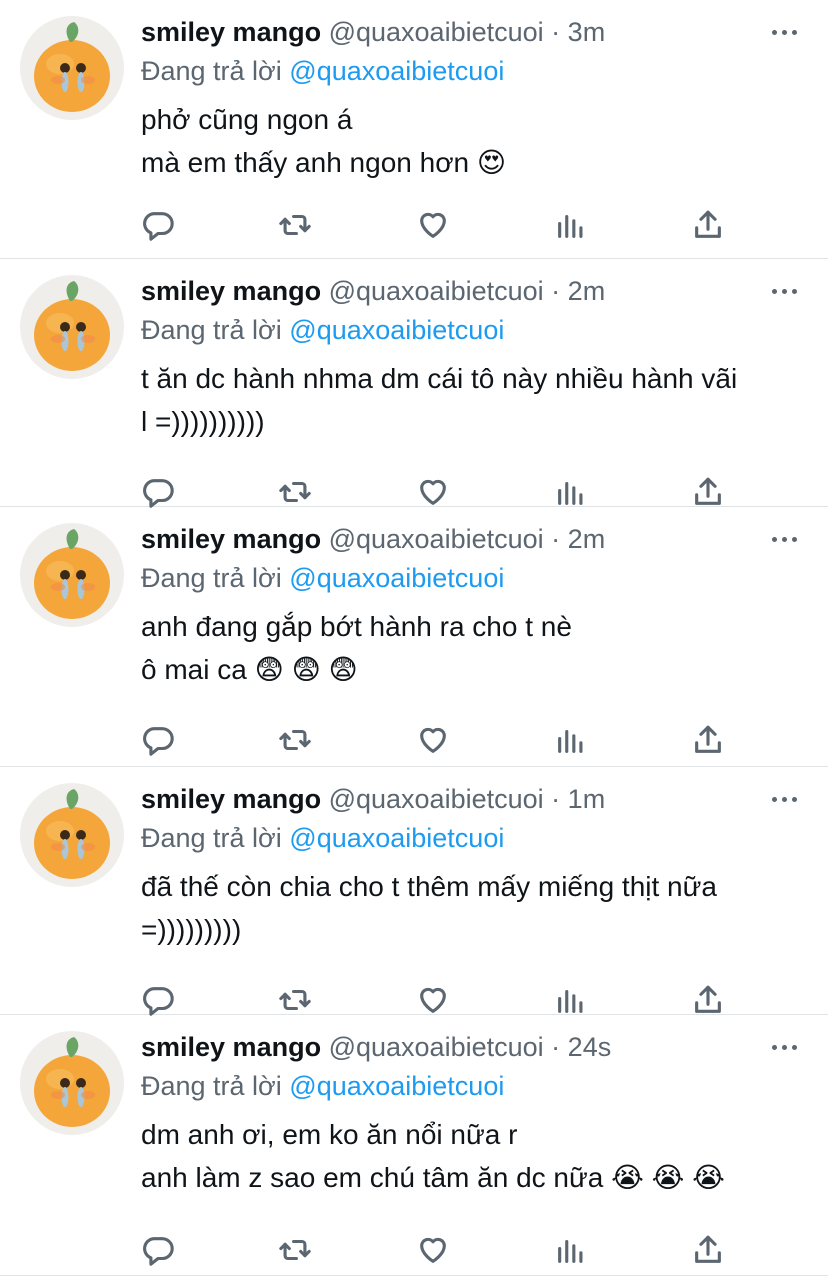  I want to click on tweet-header: smiley mango @quaxoaibietcuoi · 3m, so click(454, 32).